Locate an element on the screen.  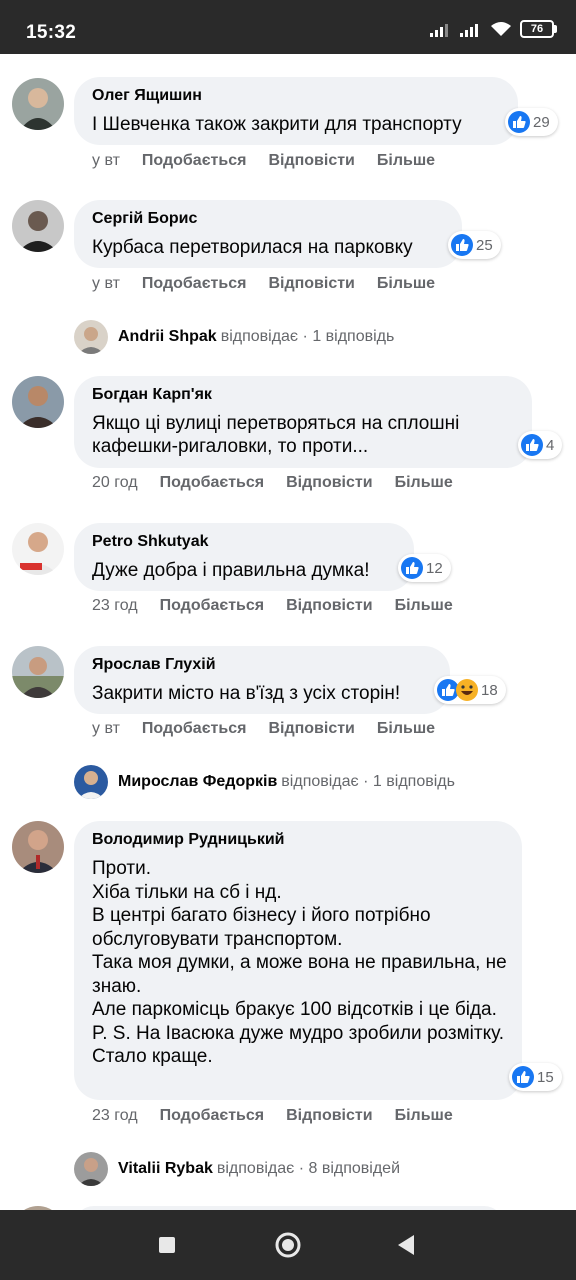
reaction-count: 4 is located at coordinates (550, 445).